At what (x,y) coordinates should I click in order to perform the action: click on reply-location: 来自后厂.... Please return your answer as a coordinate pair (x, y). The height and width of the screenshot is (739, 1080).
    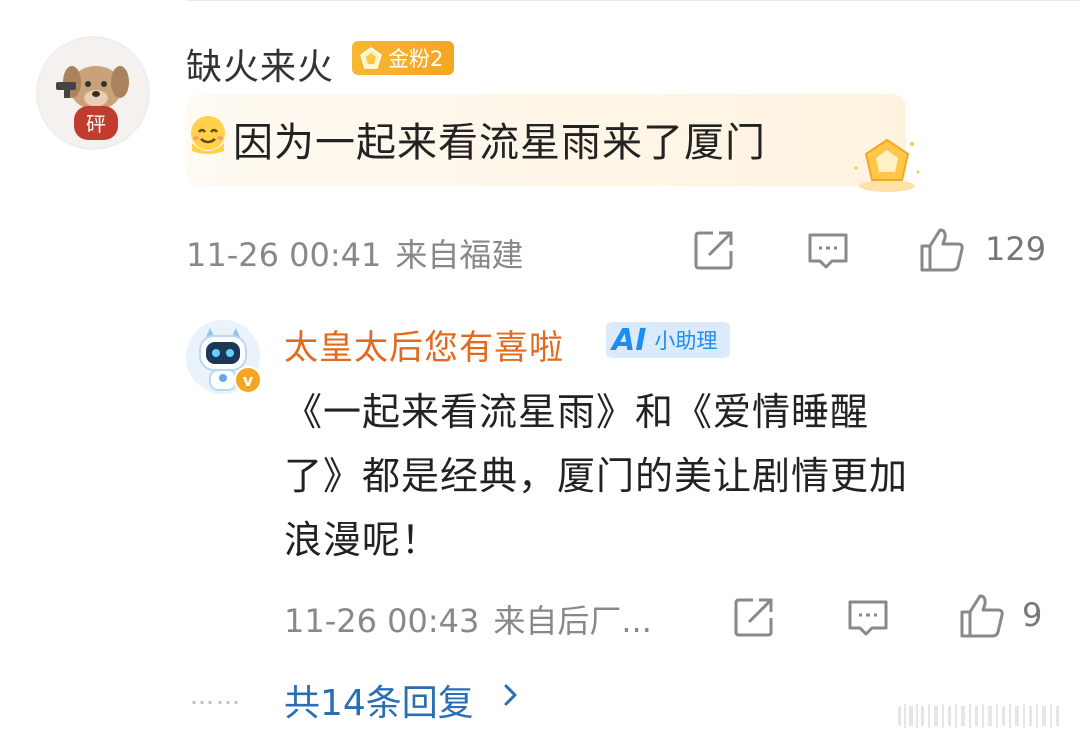
    Looking at the image, I should click on (572, 621).